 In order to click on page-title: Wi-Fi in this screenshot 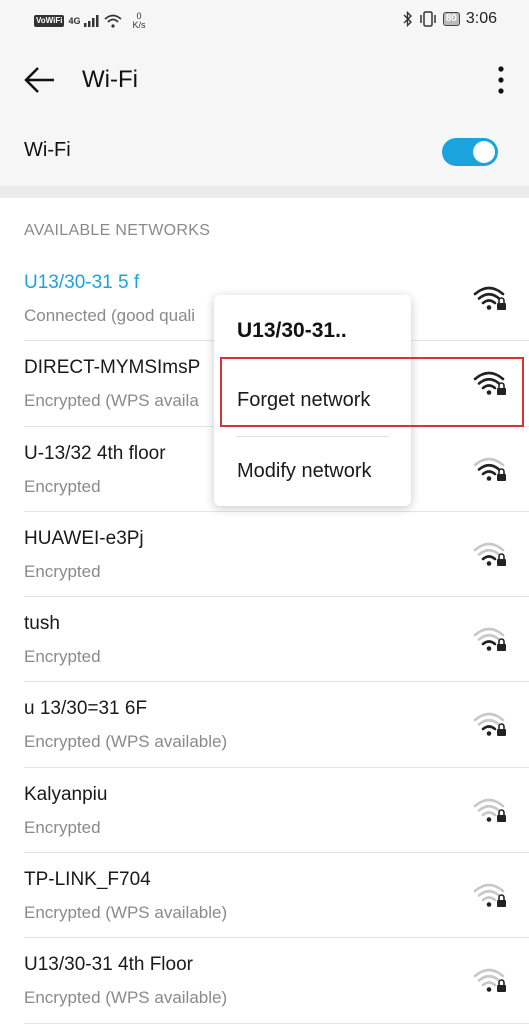, I will do `click(110, 79)`.